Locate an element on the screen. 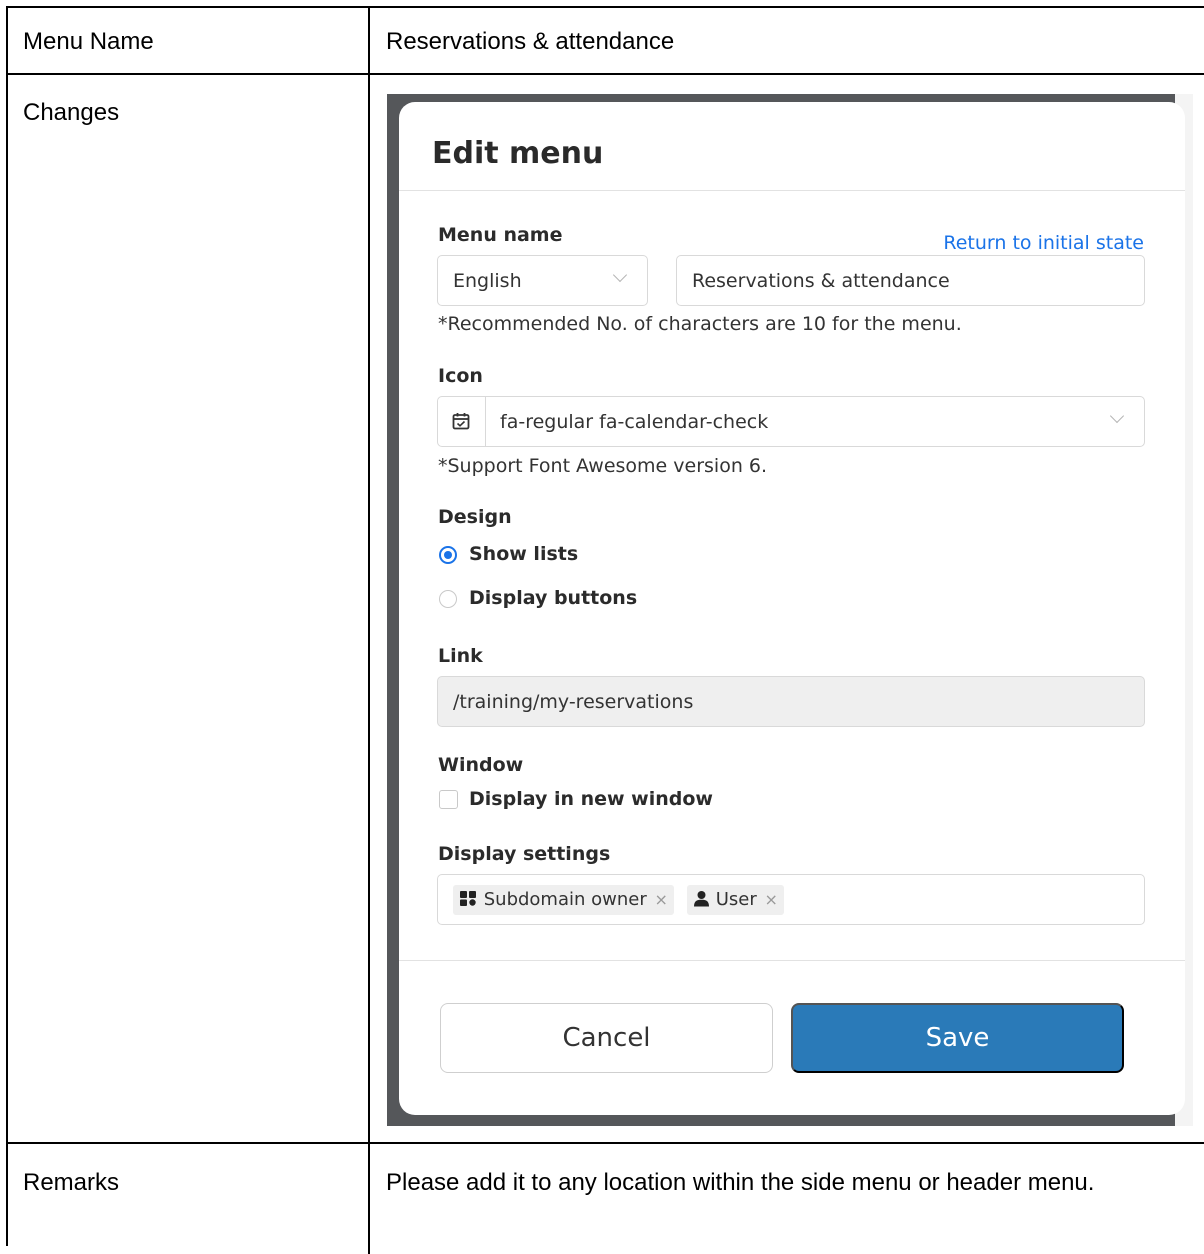 The image size is (1204, 1254). return-to-initial-state-link: Return to initial state is located at coordinates (1043, 243).